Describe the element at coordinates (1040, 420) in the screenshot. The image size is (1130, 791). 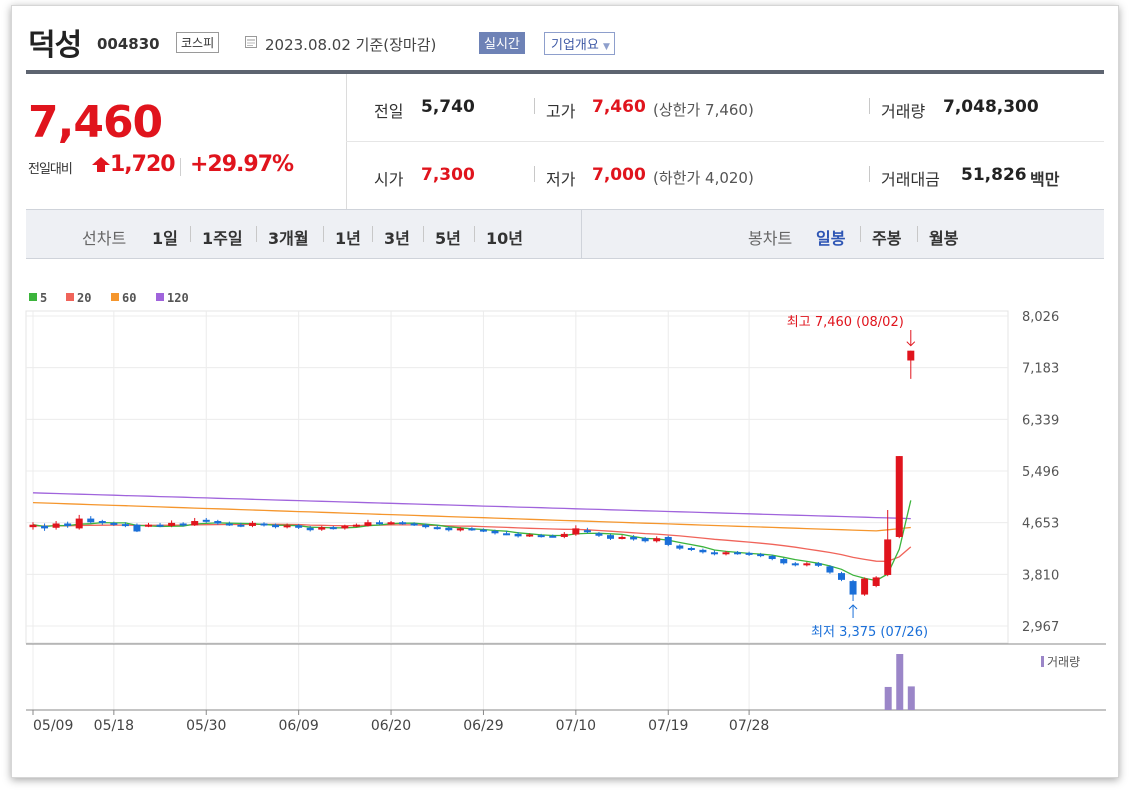
I see `y-tick-label: 6,339` at that location.